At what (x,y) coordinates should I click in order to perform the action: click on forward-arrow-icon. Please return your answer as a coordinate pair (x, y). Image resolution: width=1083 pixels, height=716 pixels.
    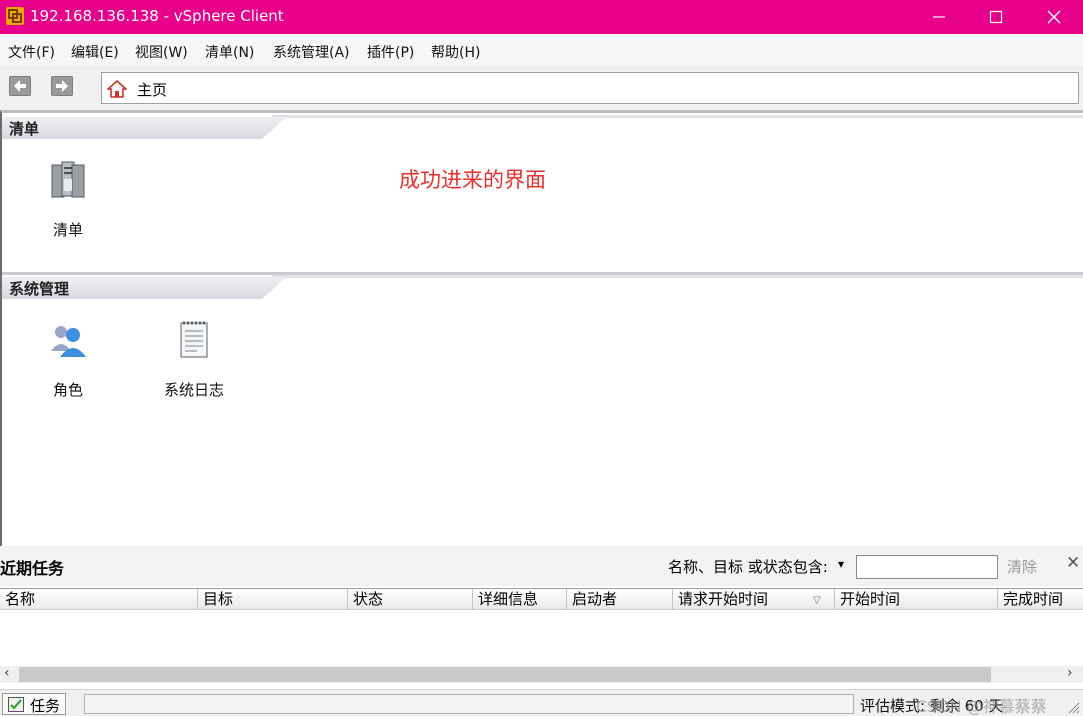
    Looking at the image, I should click on (62, 86).